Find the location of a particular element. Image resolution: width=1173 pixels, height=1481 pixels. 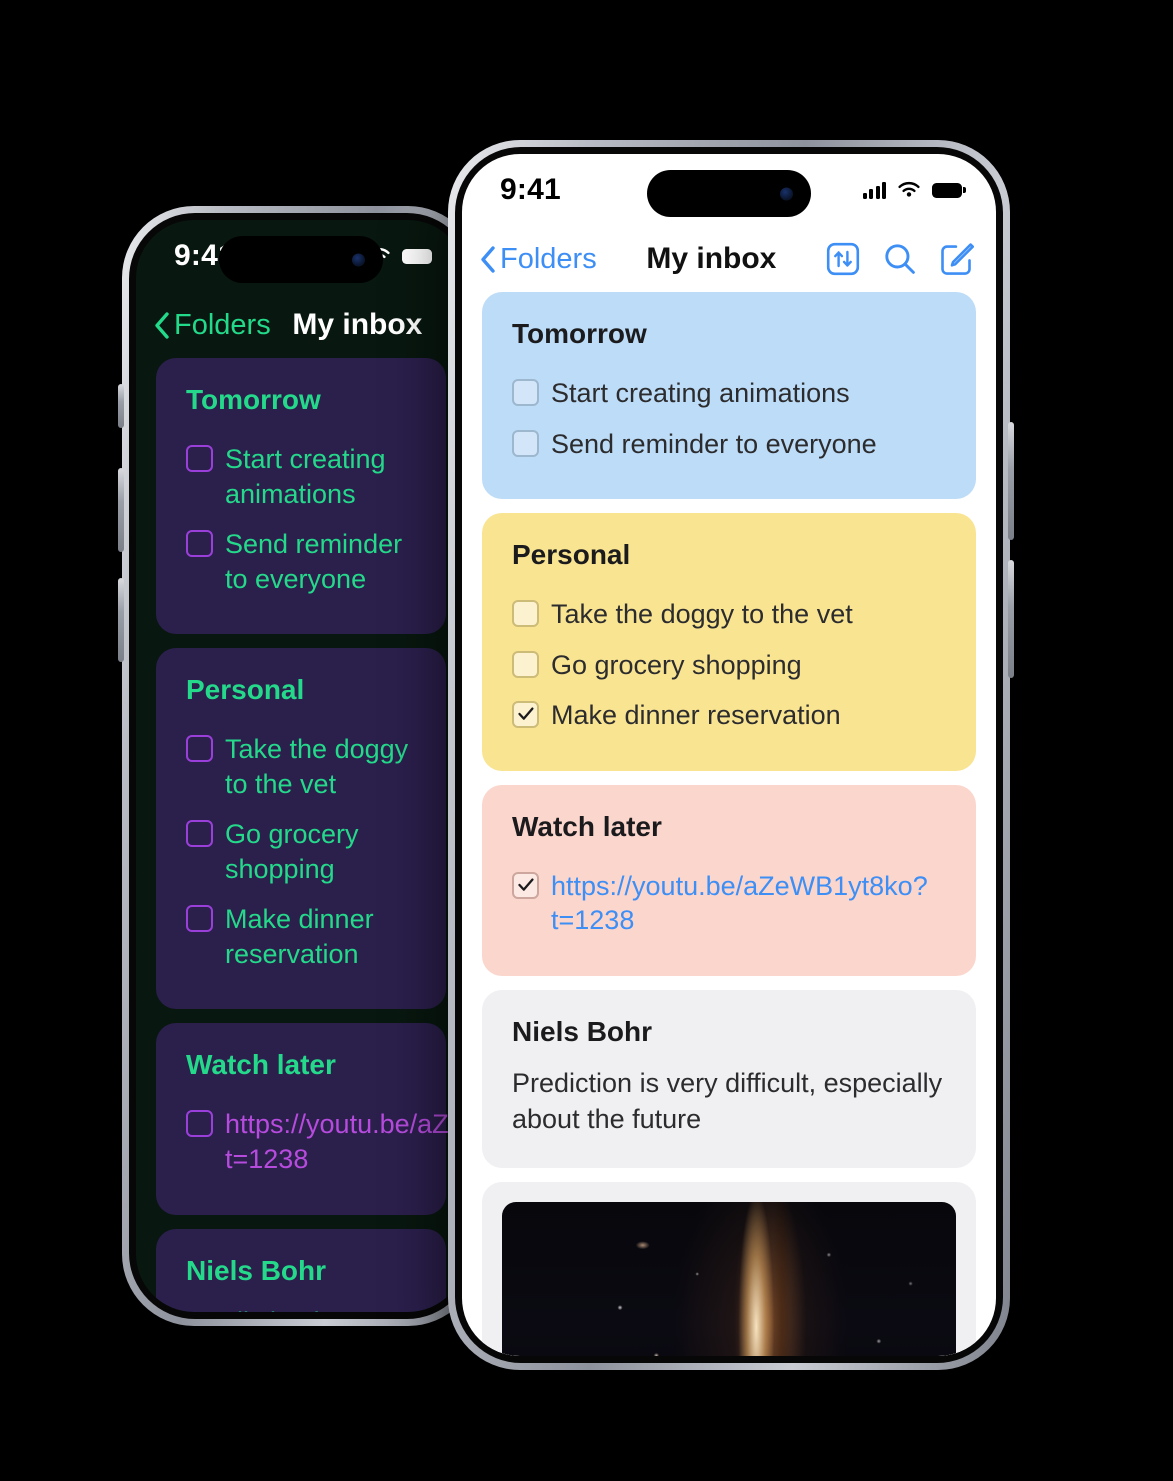

back-to-folders-button-dark: Folders is located at coordinates (212, 325).